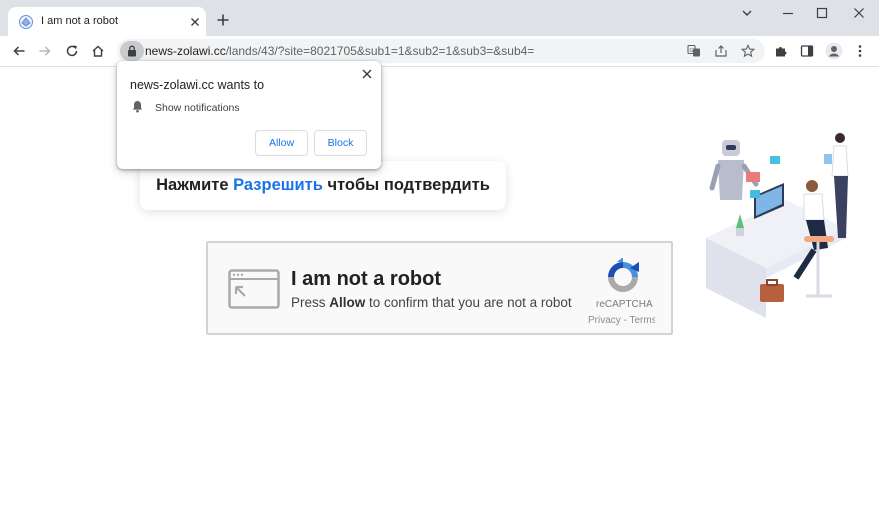  What do you see at coordinates (624, 304) in the screenshot?
I see `recaptcha-brand-text: reCAPTCHA` at bounding box center [624, 304].